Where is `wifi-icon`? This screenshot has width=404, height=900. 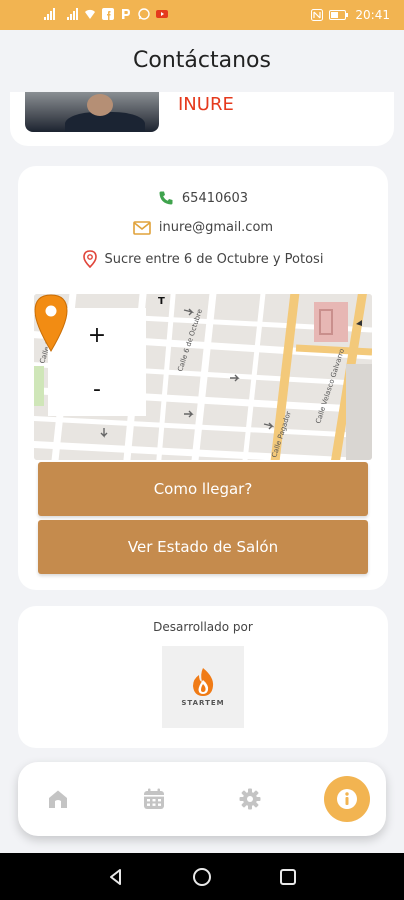 wifi-icon is located at coordinates (90, 14).